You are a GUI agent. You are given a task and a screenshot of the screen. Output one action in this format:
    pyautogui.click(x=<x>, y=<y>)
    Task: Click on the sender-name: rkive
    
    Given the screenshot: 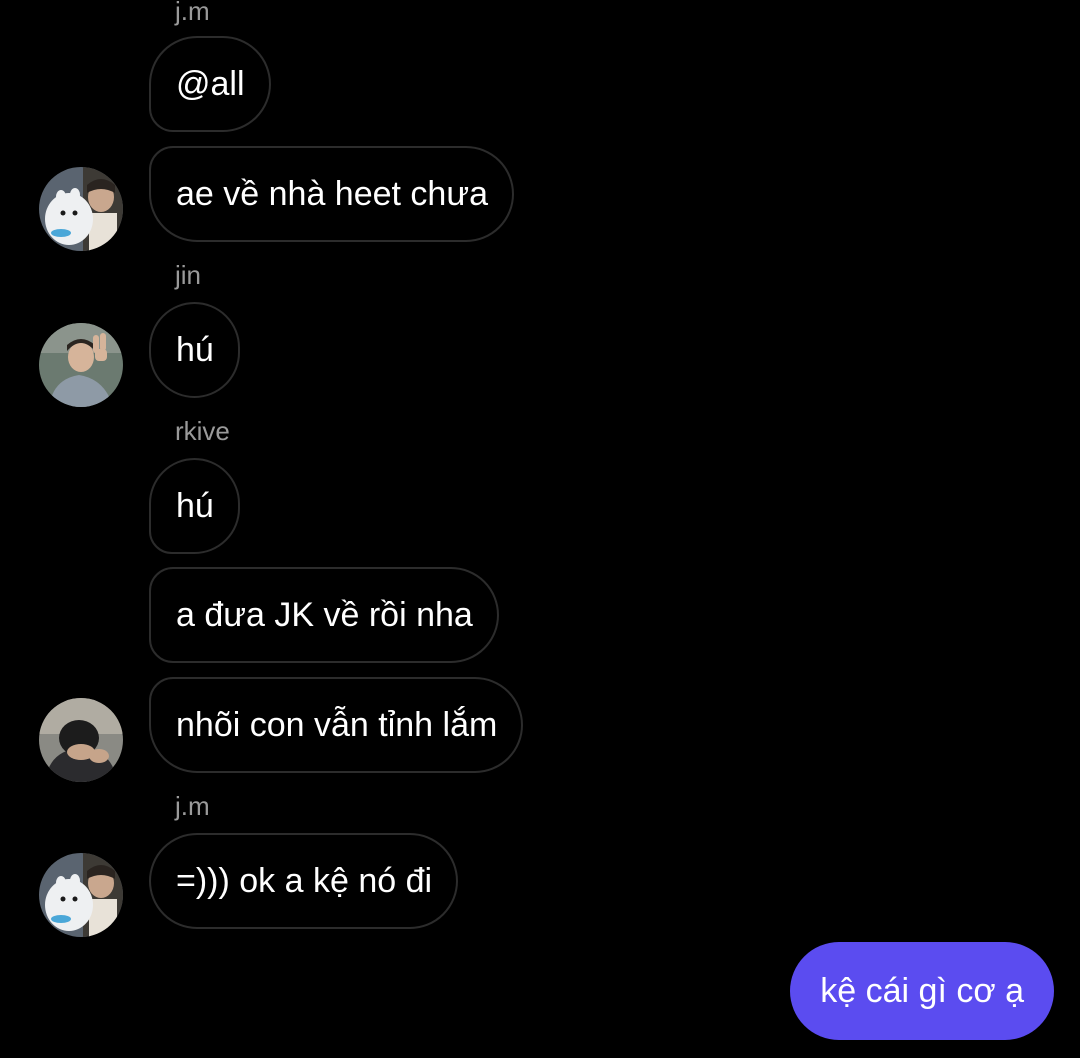 What is the action you would take?
    pyautogui.click(x=202, y=431)
    